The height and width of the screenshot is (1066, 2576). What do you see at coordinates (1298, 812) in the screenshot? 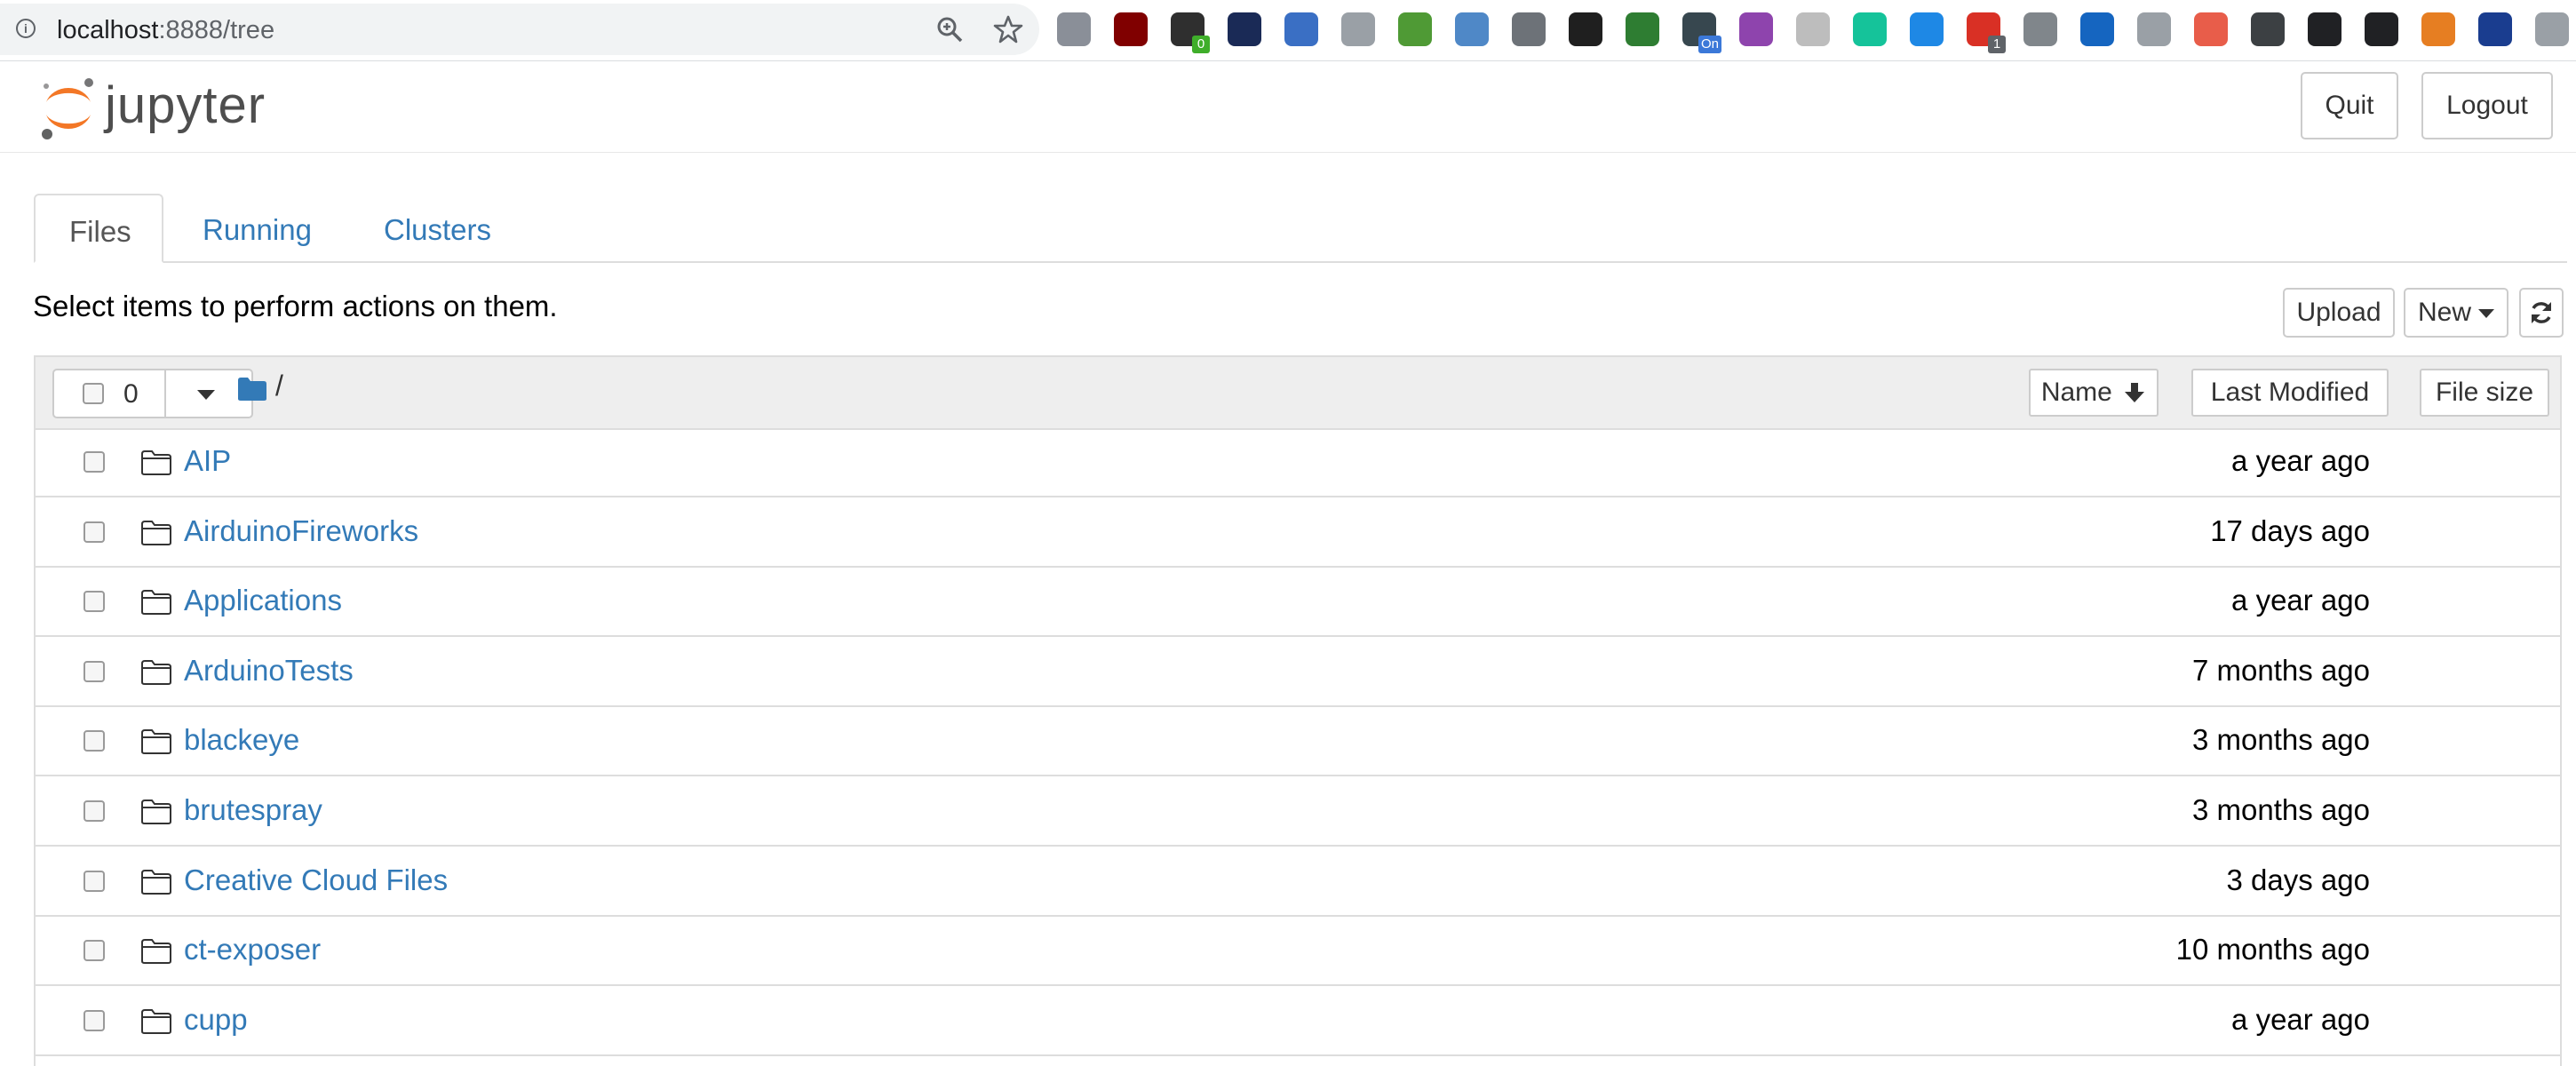
I see `list-item: brutespray 3 months ago` at bounding box center [1298, 812].